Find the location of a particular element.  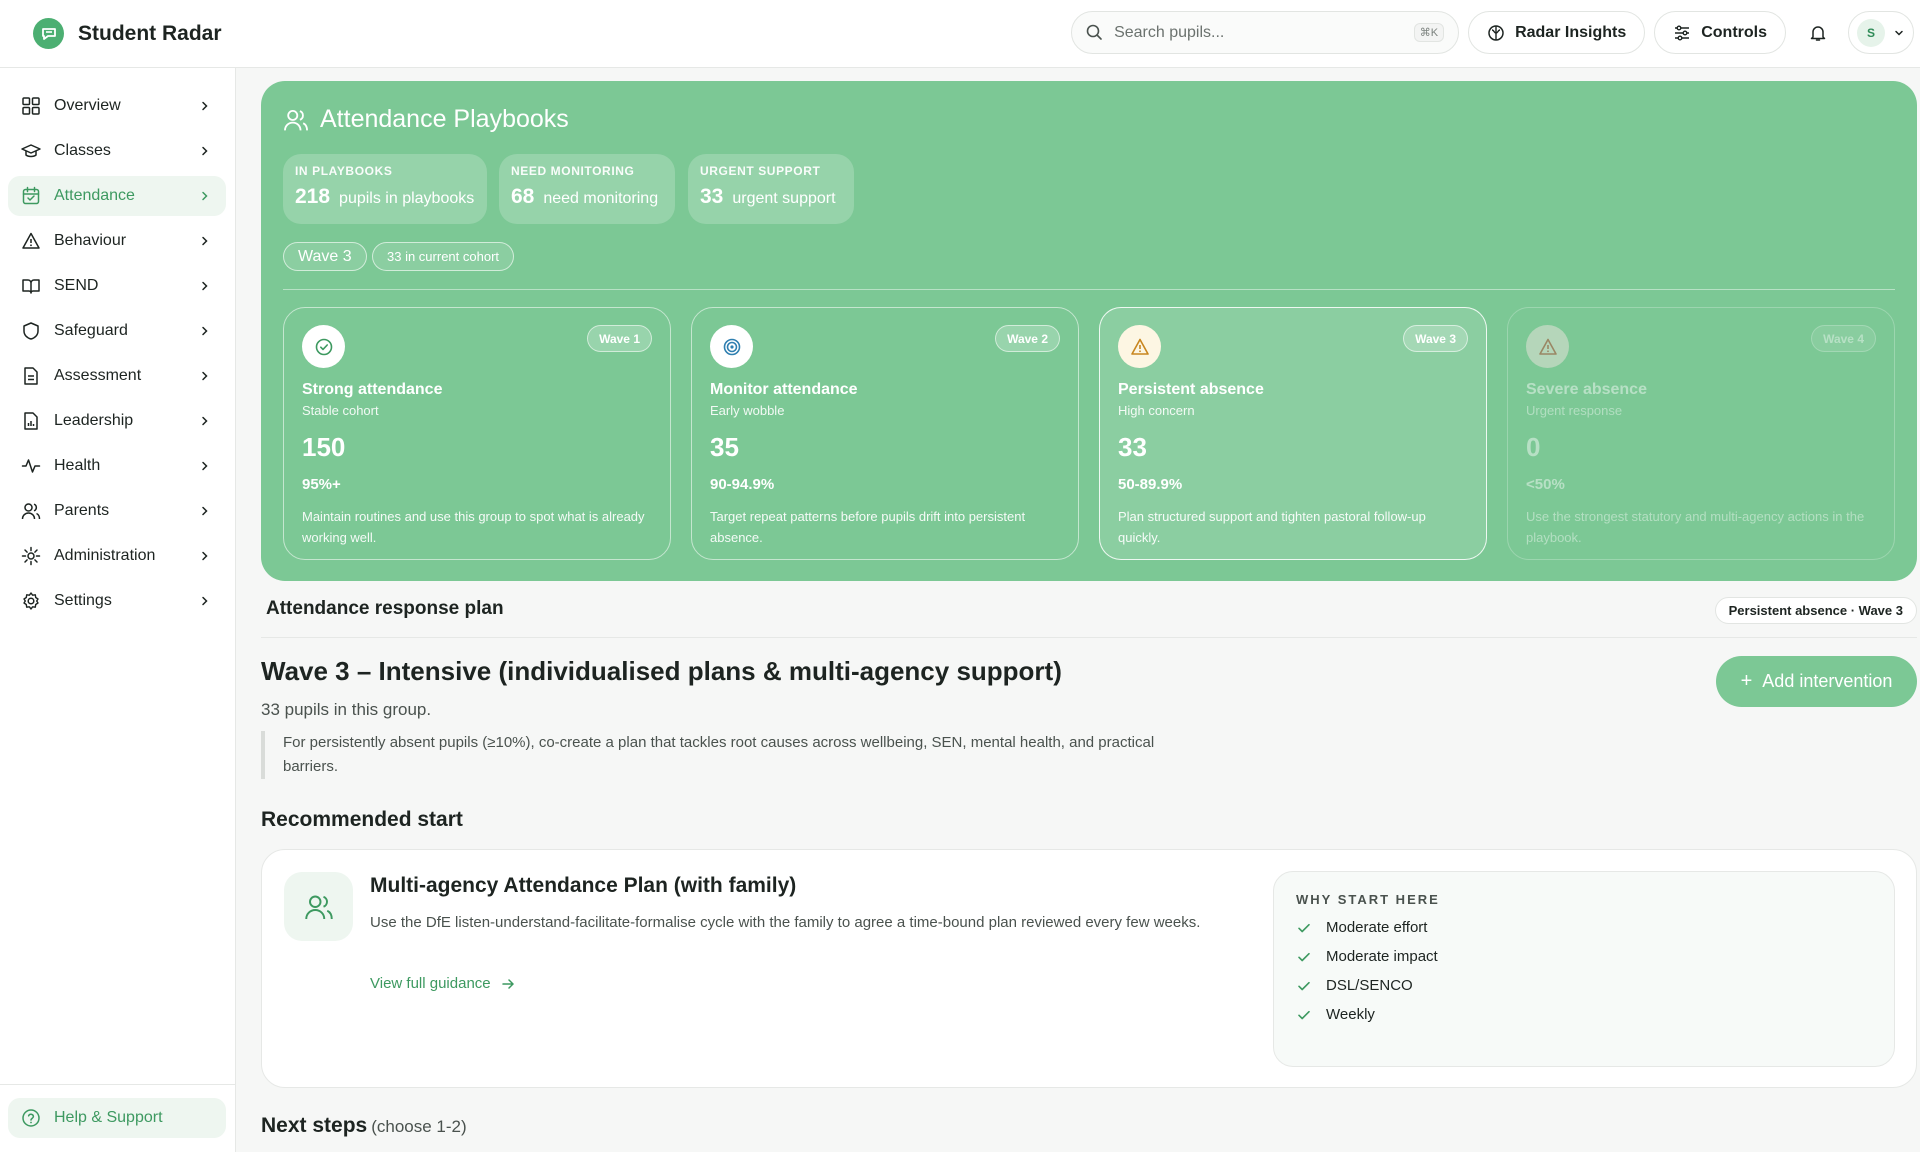

document-icon is located at coordinates (31, 376).